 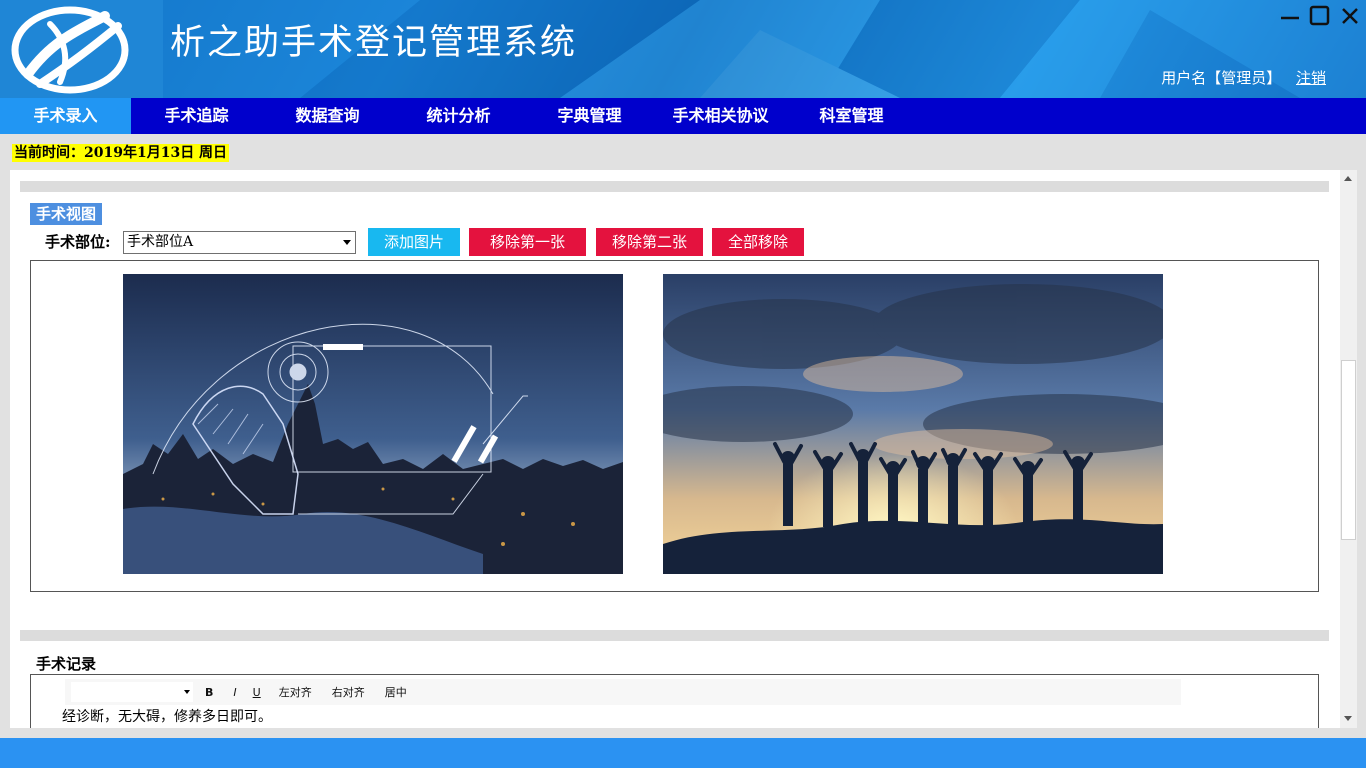 What do you see at coordinates (167, 716) in the screenshot?
I see `surgery-record-text: 经诊断，无大碍，修养多日即可。` at bounding box center [167, 716].